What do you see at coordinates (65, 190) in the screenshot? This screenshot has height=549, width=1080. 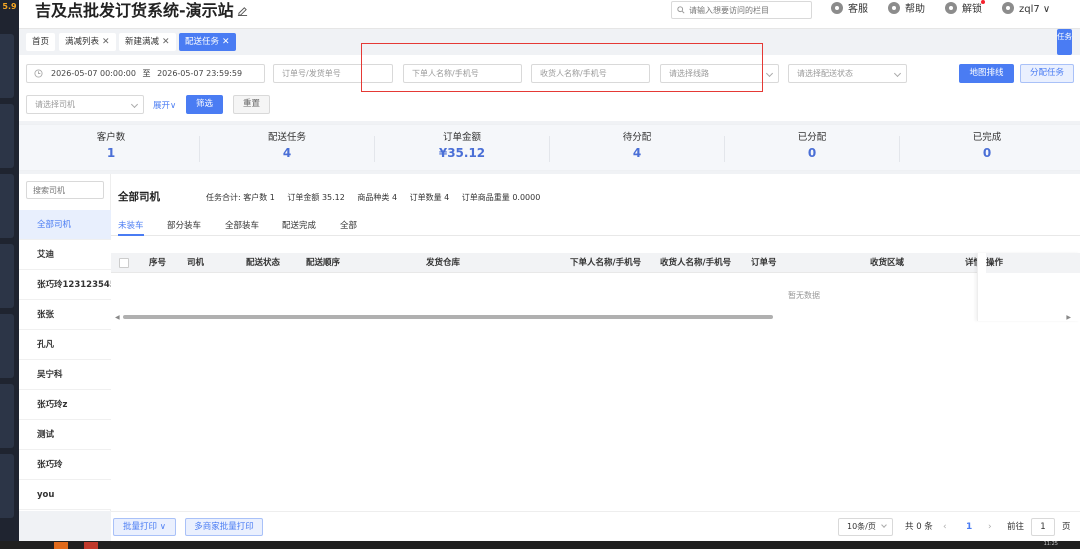 I see `driver-search-input` at bounding box center [65, 190].